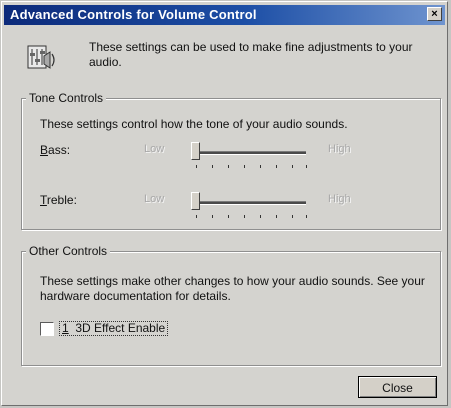 The height and width of the screenshot is (408, 451). What do you see at coordinates (154, 149) in the screenshot?
I see `bass-low-label: Low` at bounding box center [154, 149].